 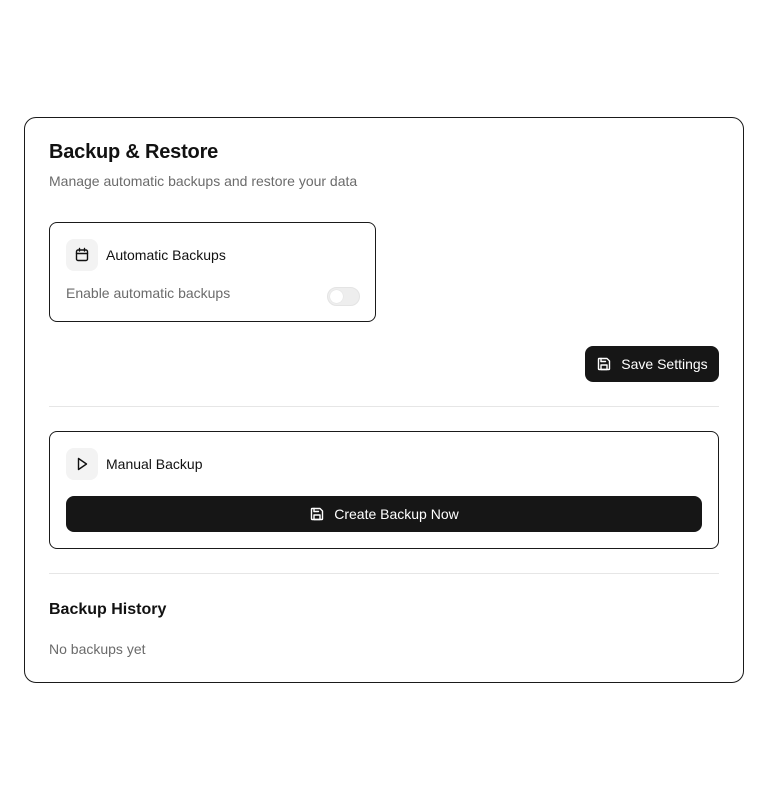 I want to click on save-settings-label: Save Settings, so click(x=664, y=364).